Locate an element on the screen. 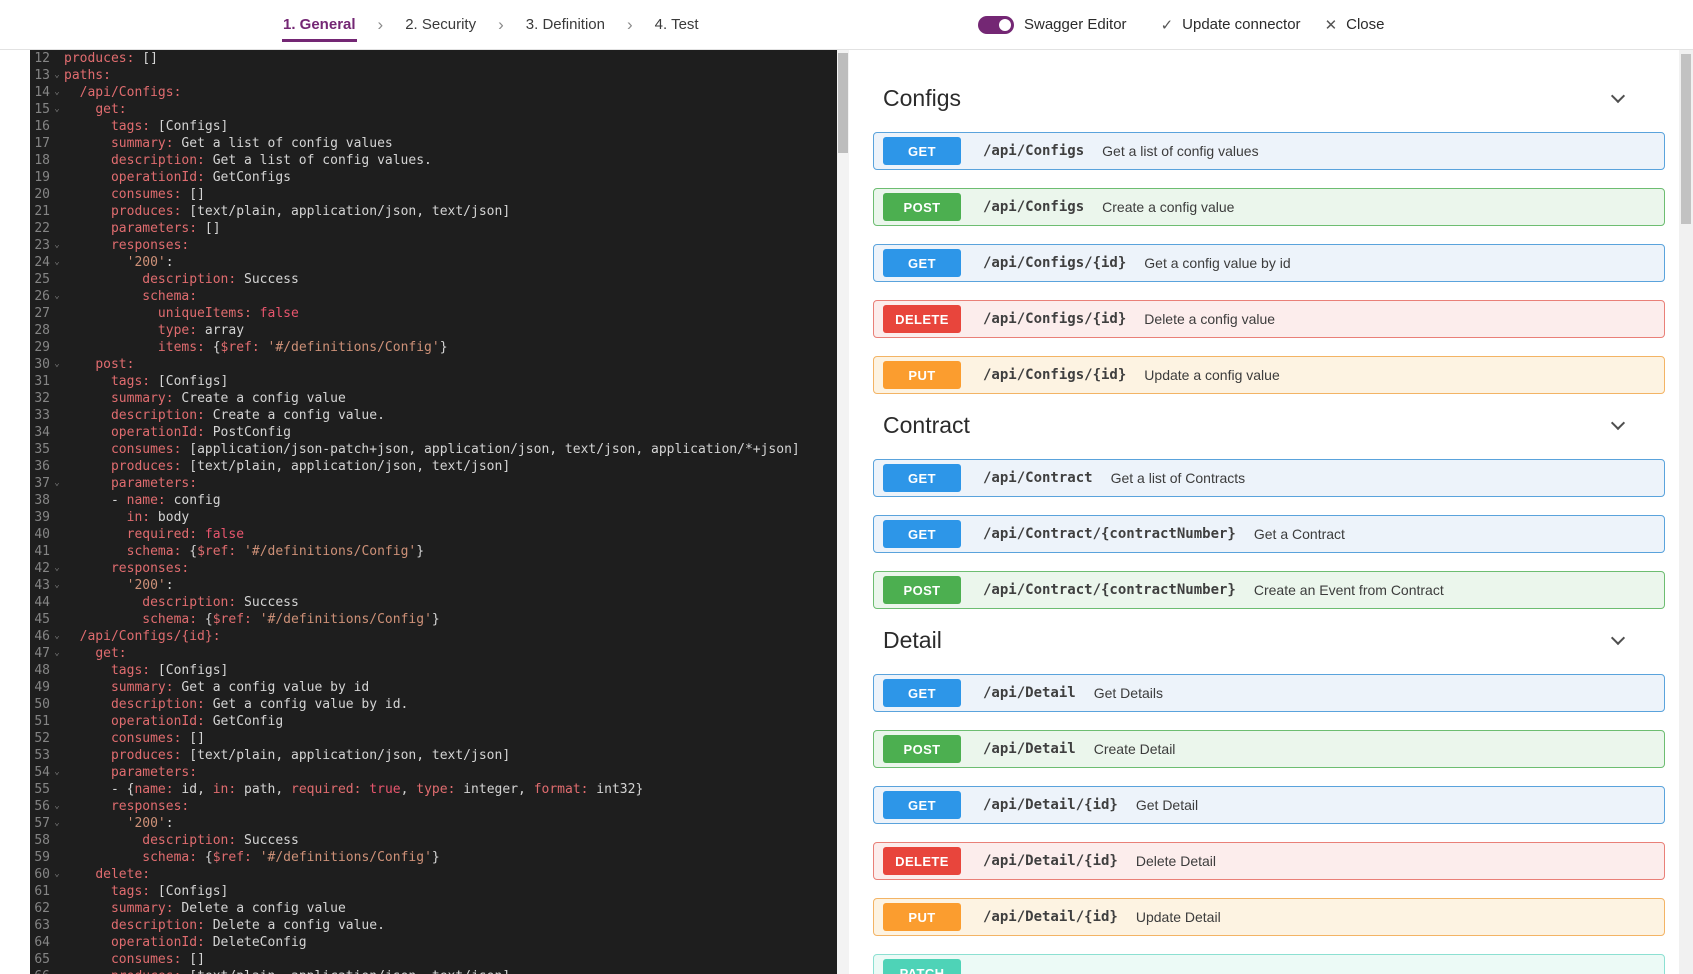 The width and height of the screenshot is (1693, 974). code-line: 52 consumes: [] is located at coordinates (433, 738).